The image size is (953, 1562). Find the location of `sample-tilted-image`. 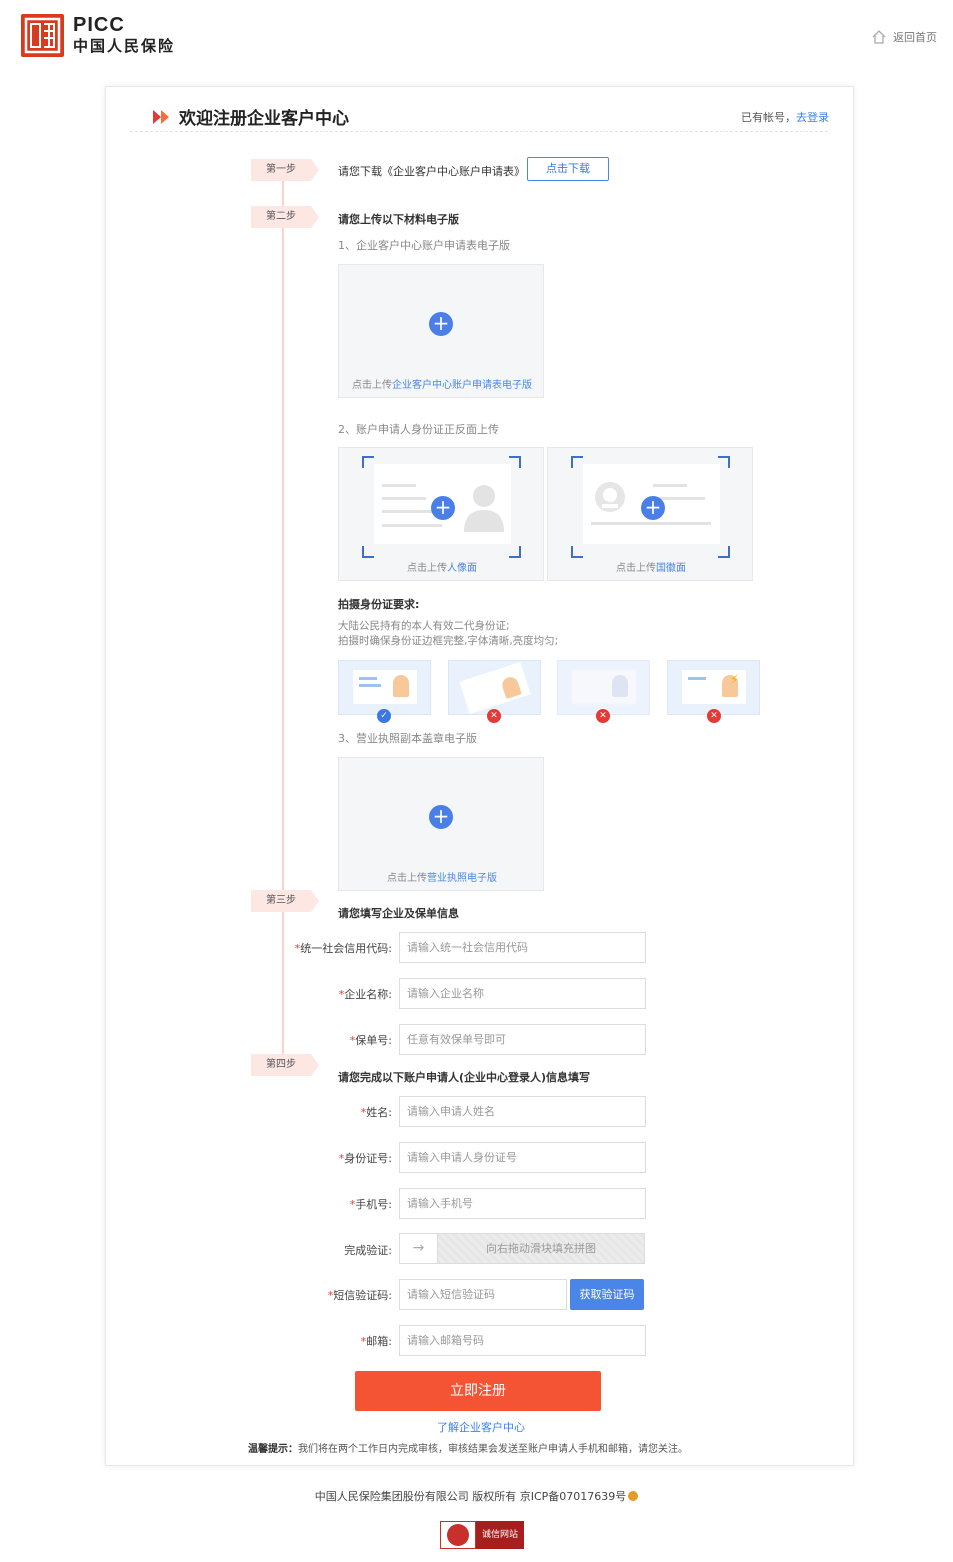

sample-tilted-image is located at coordinates (494, 687).